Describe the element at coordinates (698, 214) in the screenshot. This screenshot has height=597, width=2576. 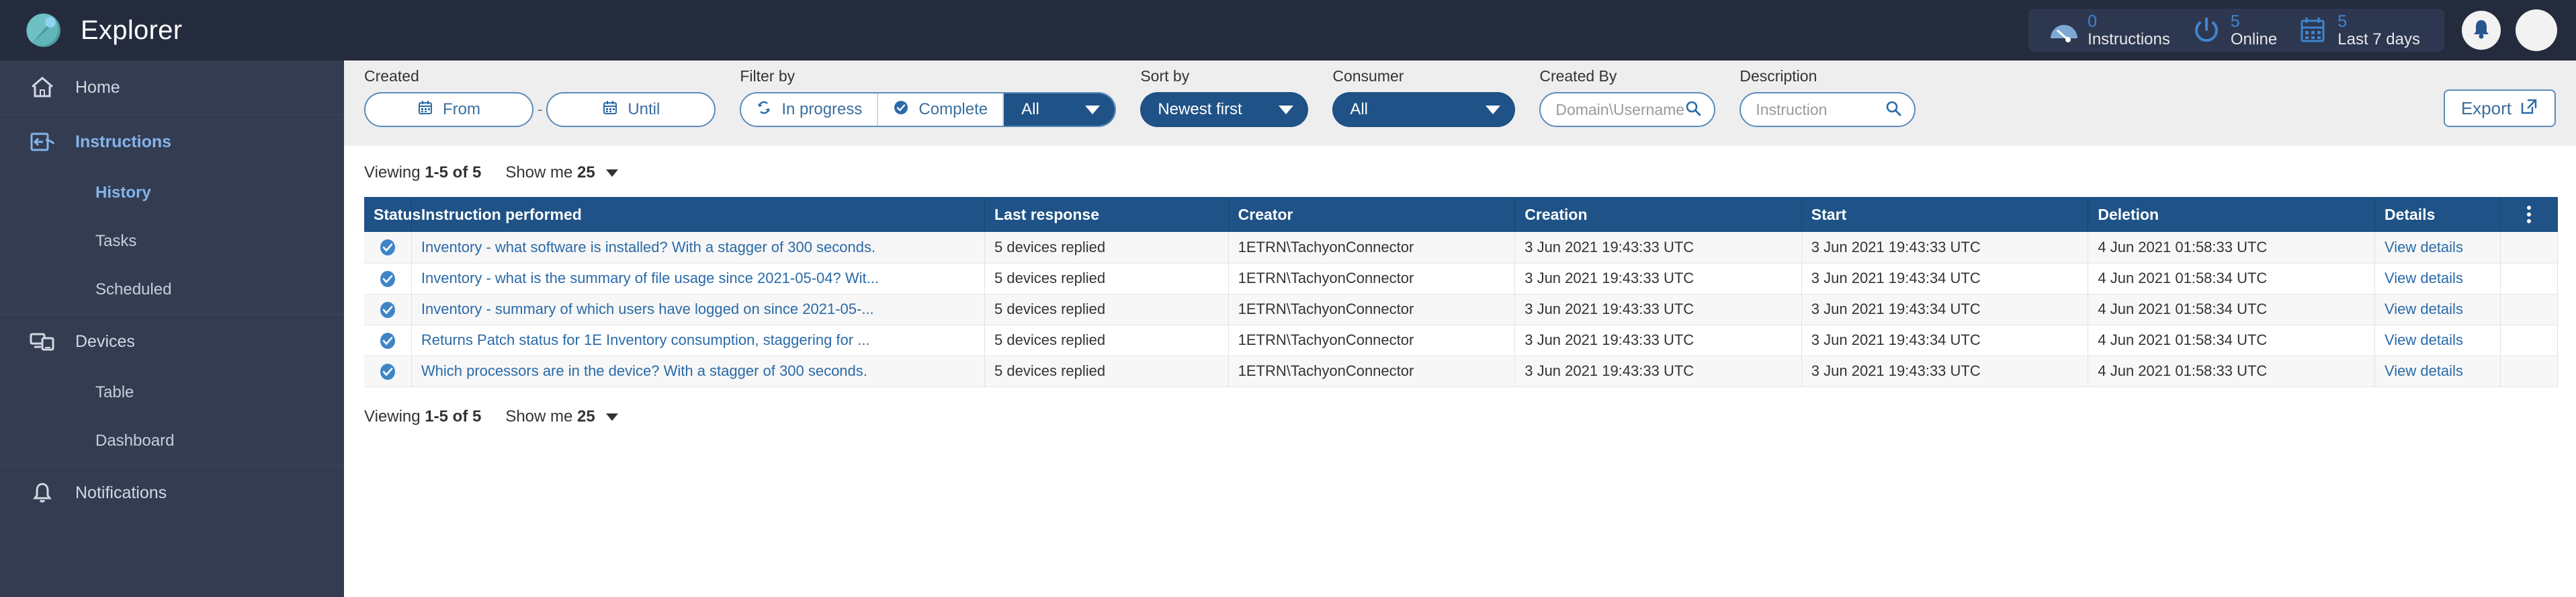
I see `column-header-instruction-performed: Instruction performed` at that location.